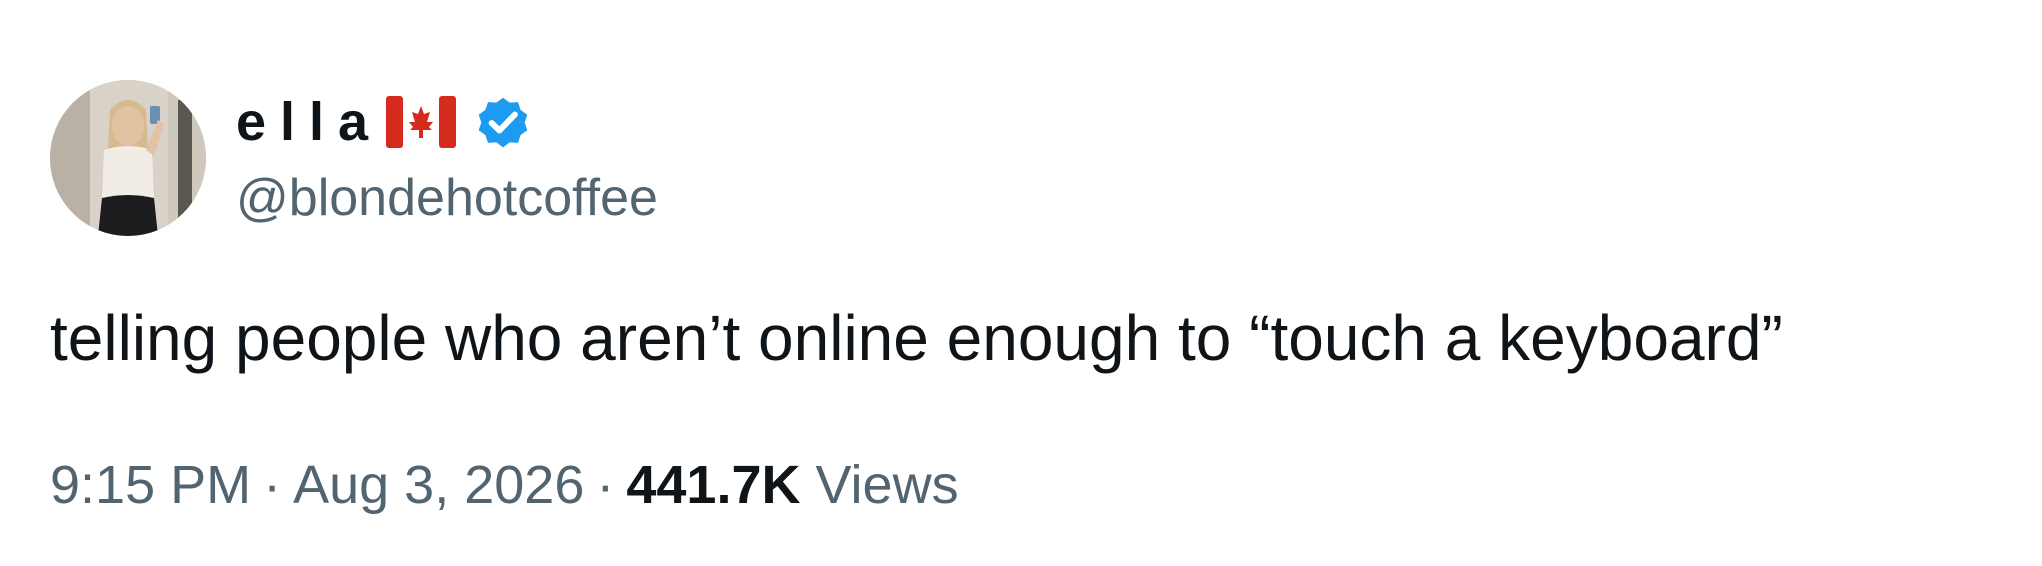  What do you see at coordinates (447, 198) in the screenshot?
I see `author-handle: @blondehotcoffee` at bounding box center [447, 198].